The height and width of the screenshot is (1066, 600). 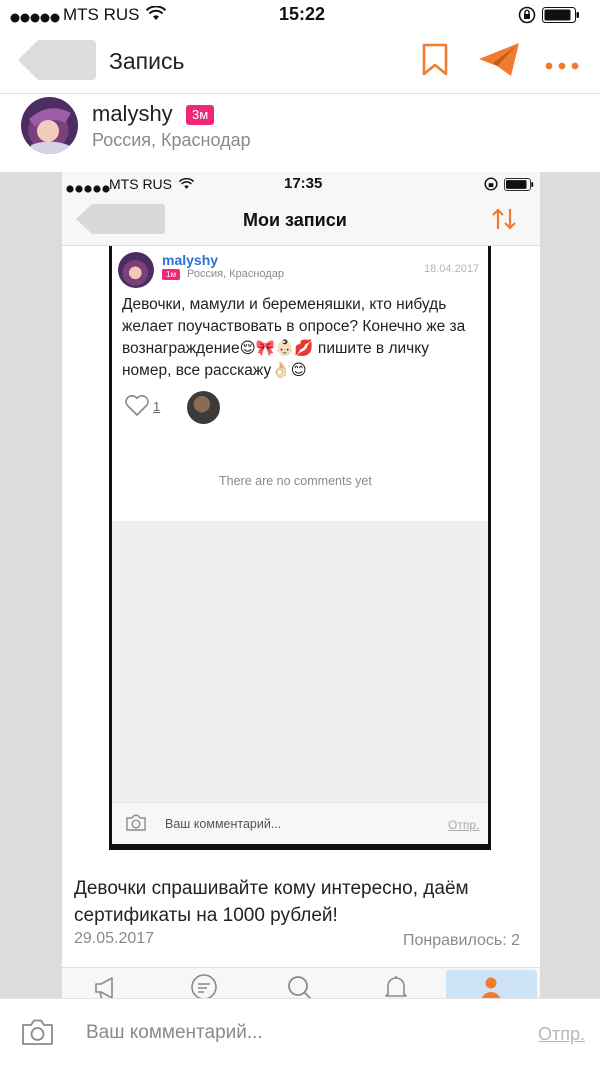 I want to click on inner-battery-icon, so click(x=519, y=187).